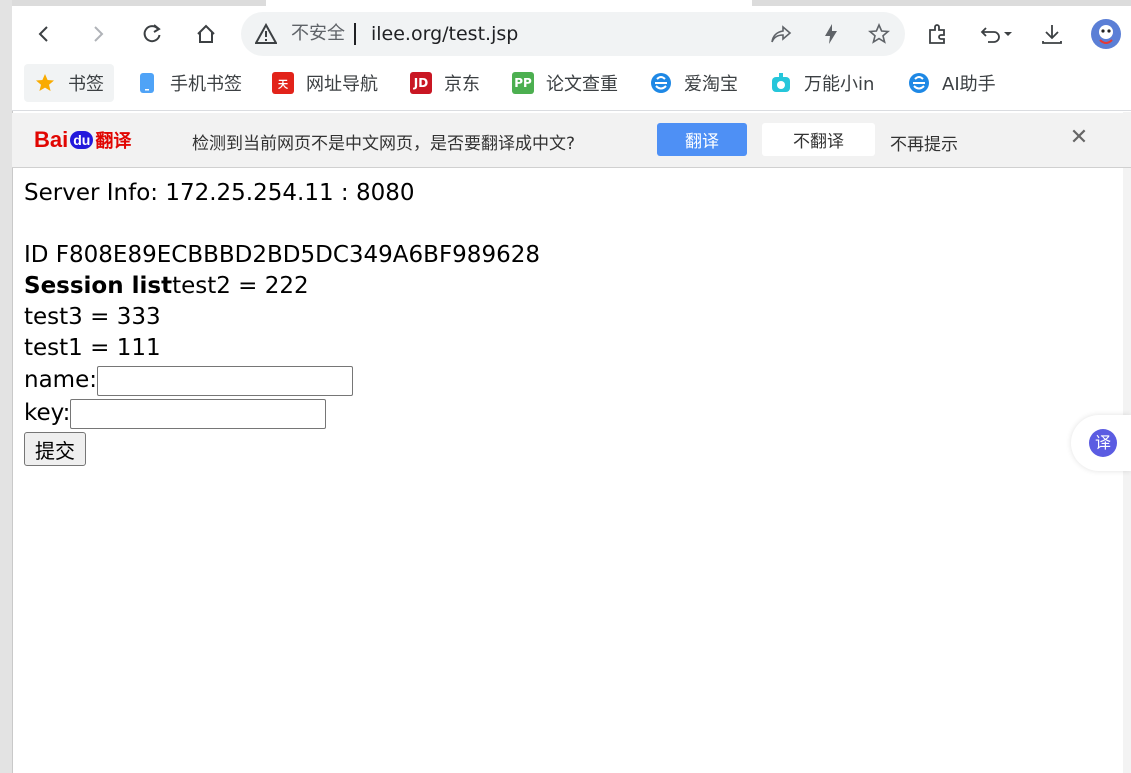 This screenshot has width=1131, height=773. I want to click on avatar-icon, so click(1106, 34).